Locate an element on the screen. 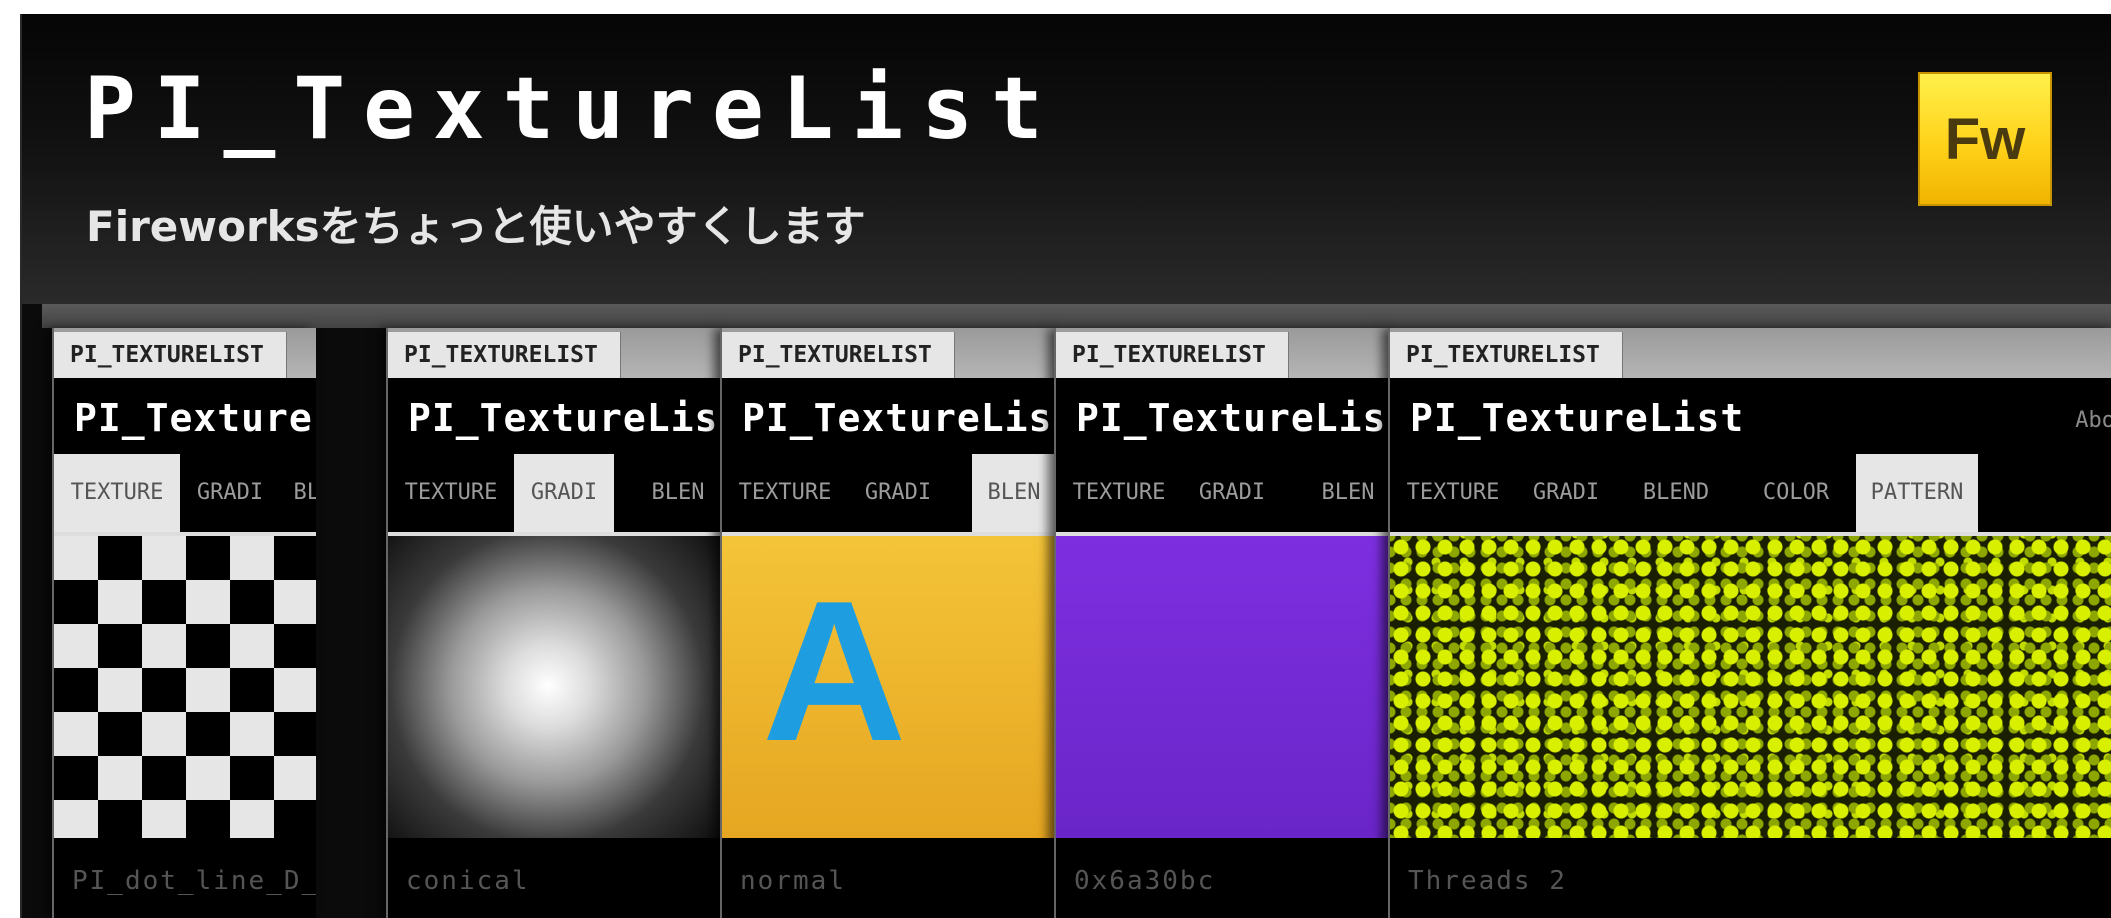 The height and width of the screenshot is (918, 2111). preview-caption: PI_dot_line_D_2a is located at coordinates (185, 878).